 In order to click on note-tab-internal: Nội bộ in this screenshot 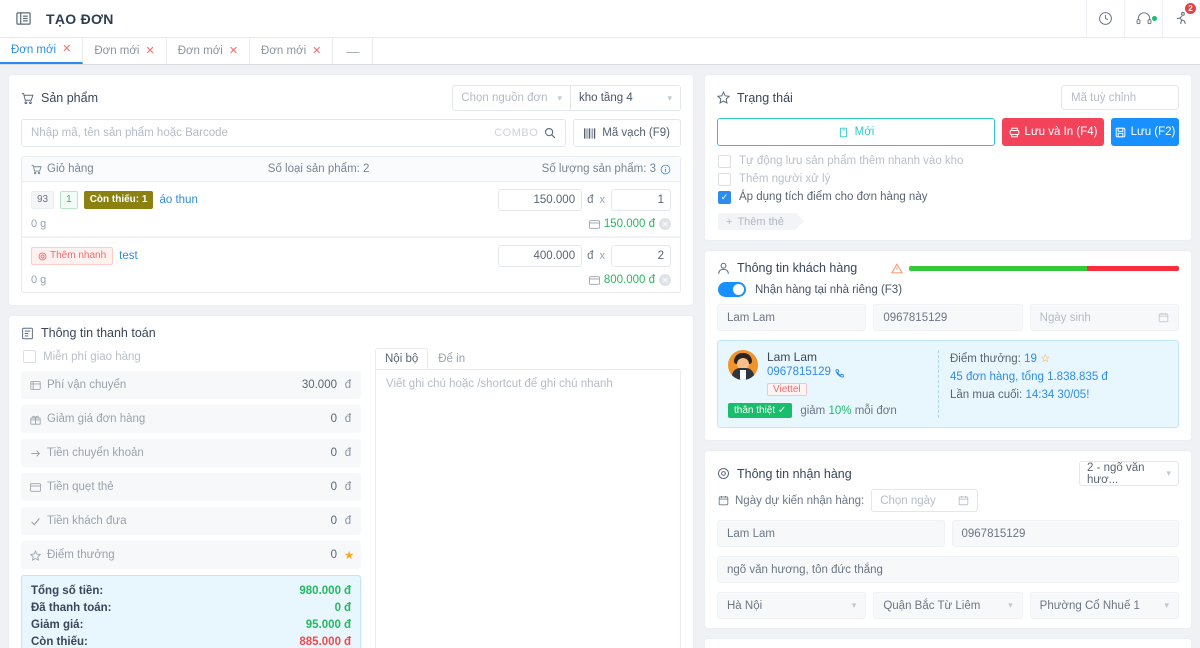, I will do `click(402, 359)`.